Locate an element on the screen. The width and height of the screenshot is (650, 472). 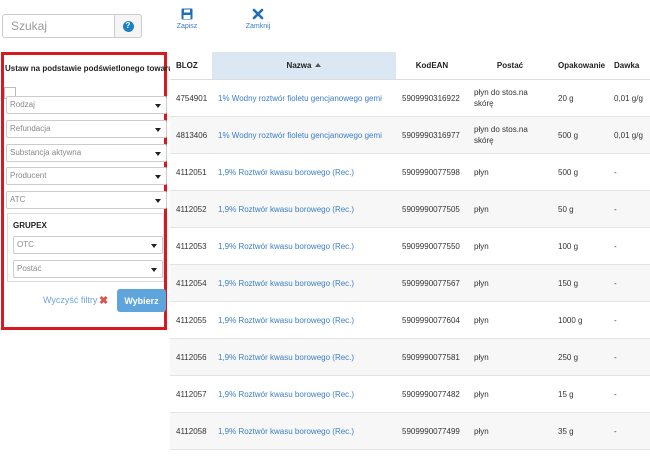
cell-dawka: 0,01 g/g is located at coordinates (629, 135).